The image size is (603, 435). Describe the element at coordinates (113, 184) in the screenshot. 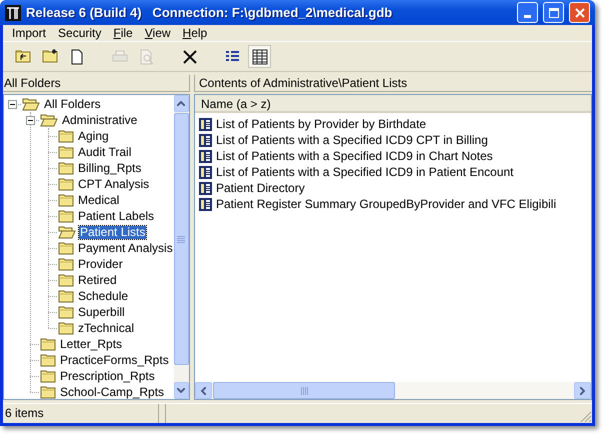

I see `tree-item: CPT Analysis` at that location.